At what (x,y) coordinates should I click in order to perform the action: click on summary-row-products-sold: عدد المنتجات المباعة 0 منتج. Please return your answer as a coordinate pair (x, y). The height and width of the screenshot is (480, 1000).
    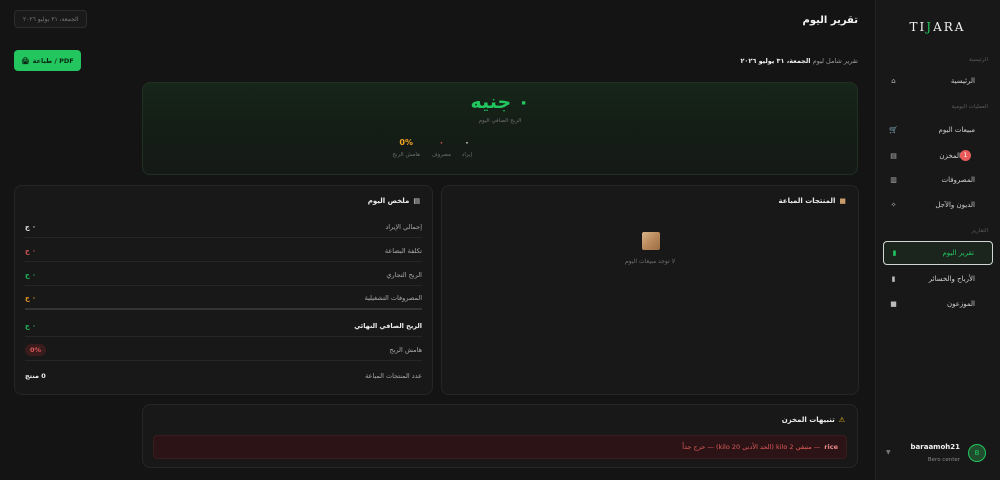
    Looking at the image, I should click on (223, 376).